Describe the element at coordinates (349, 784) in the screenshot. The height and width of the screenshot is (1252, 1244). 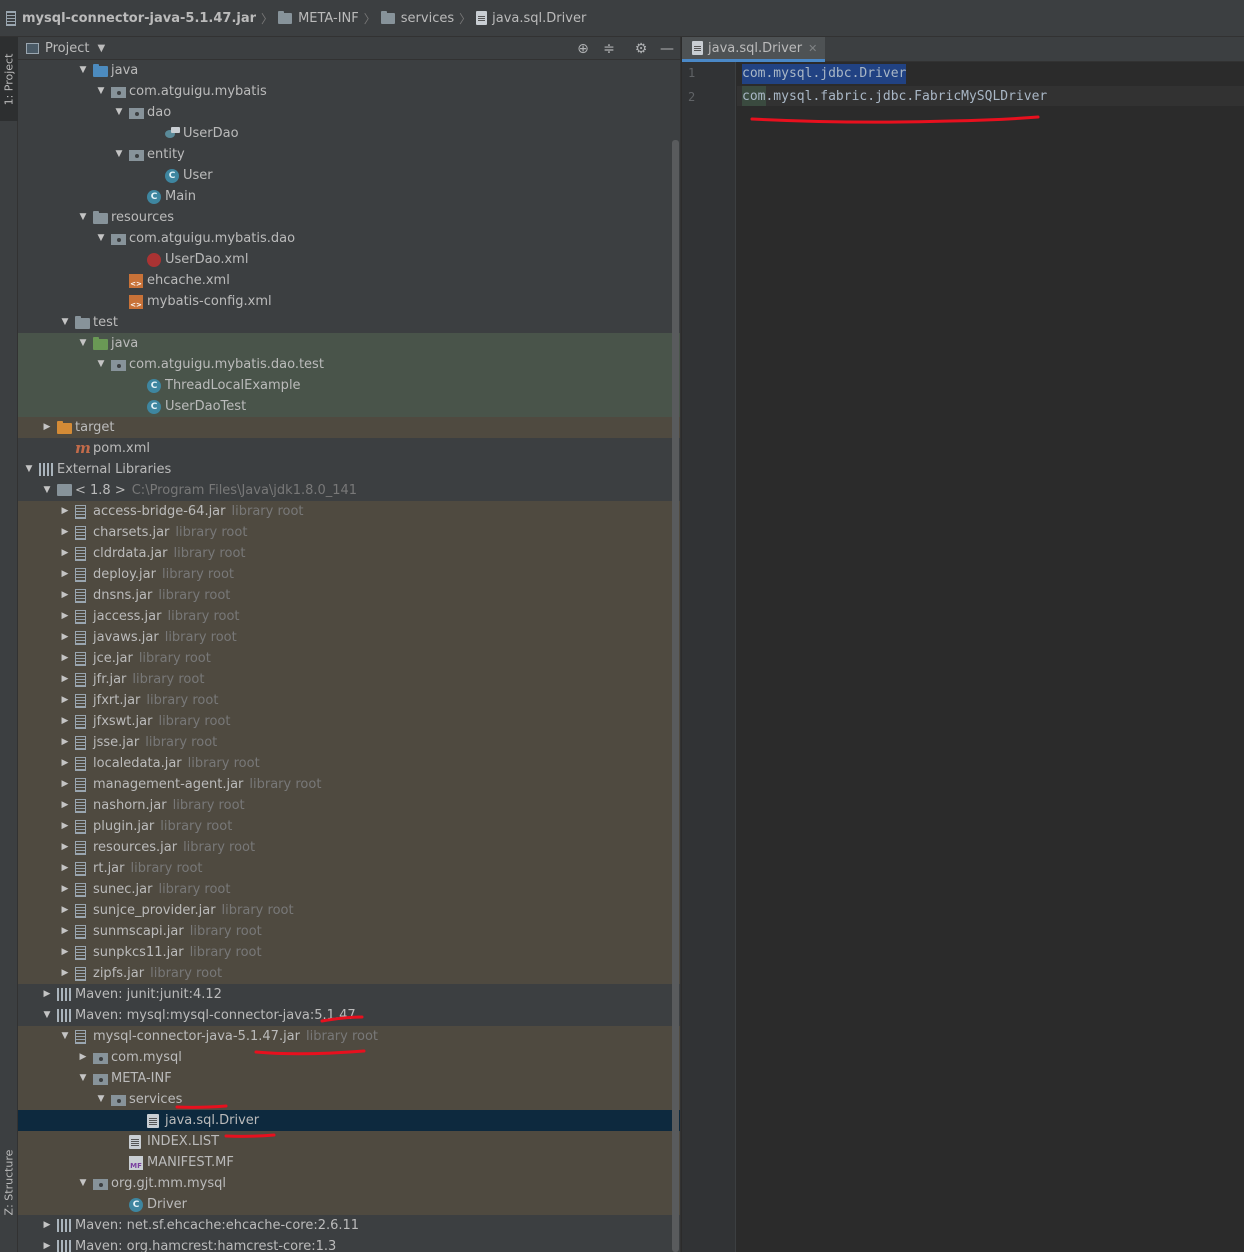
I see `tree-node: ▶ management-agent.jar library root` at that location.